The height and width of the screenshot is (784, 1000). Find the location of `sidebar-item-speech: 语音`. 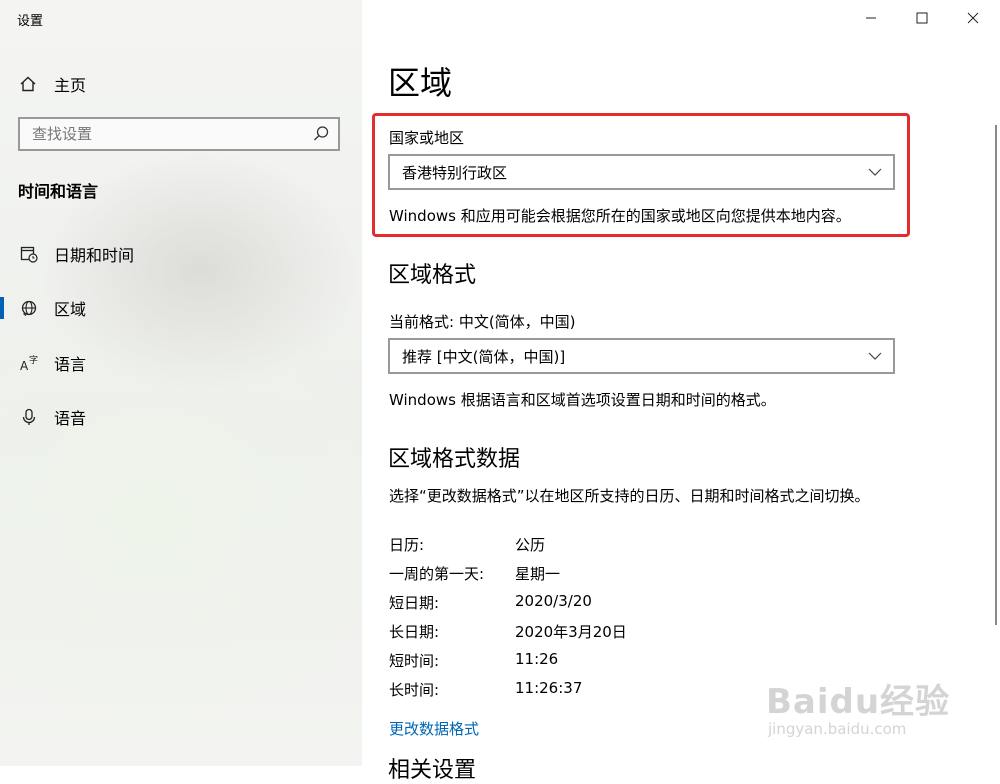

sidebar-item-speech: 语音 is located at coordinates (181, 417).